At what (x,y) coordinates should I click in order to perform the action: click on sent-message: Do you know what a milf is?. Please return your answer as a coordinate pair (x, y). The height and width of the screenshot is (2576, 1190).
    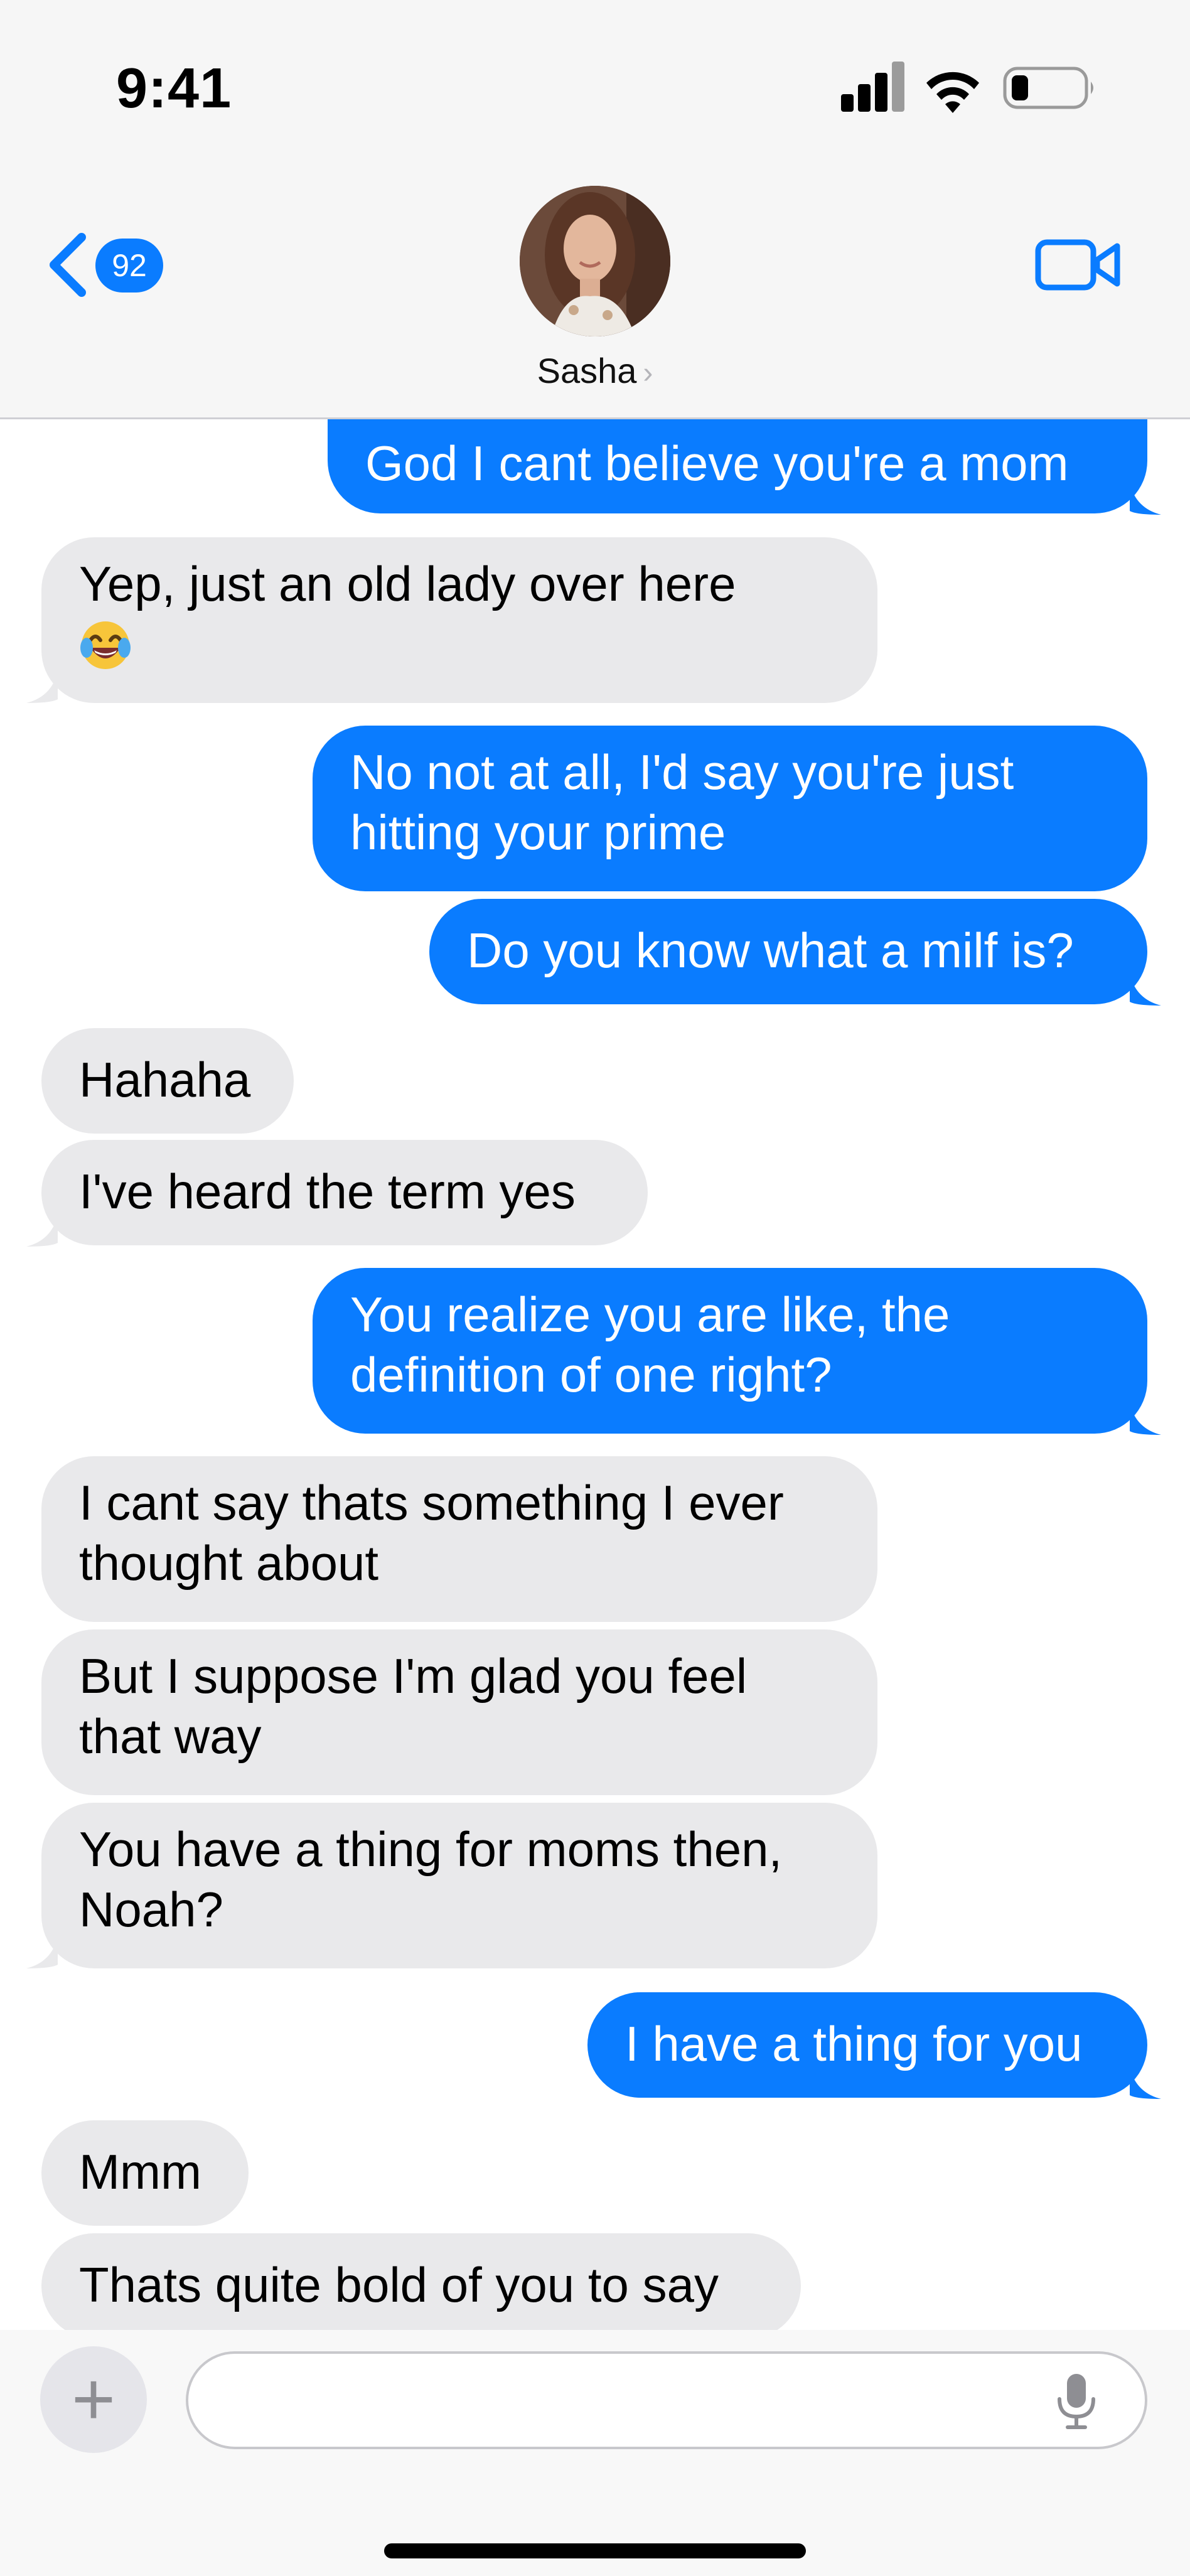
    Looking at the image, I should click on (788, 951).